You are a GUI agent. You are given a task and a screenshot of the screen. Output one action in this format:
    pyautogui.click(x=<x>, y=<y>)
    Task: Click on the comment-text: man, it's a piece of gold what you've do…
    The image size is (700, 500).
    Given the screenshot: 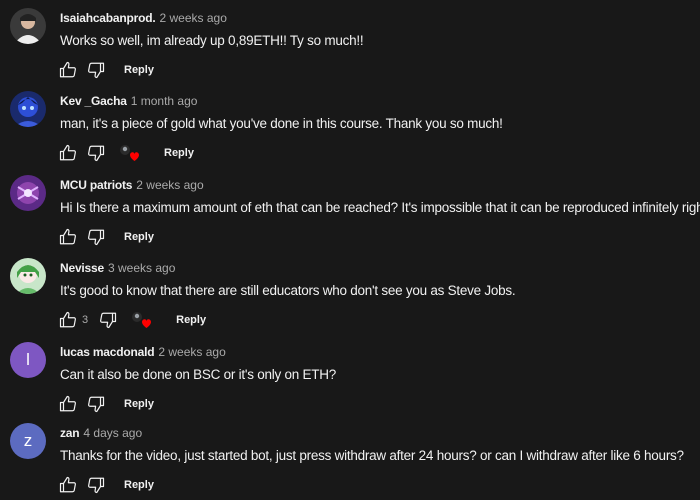 What is the action you would take?
    pyautogui.click(x=281, y=123)
    